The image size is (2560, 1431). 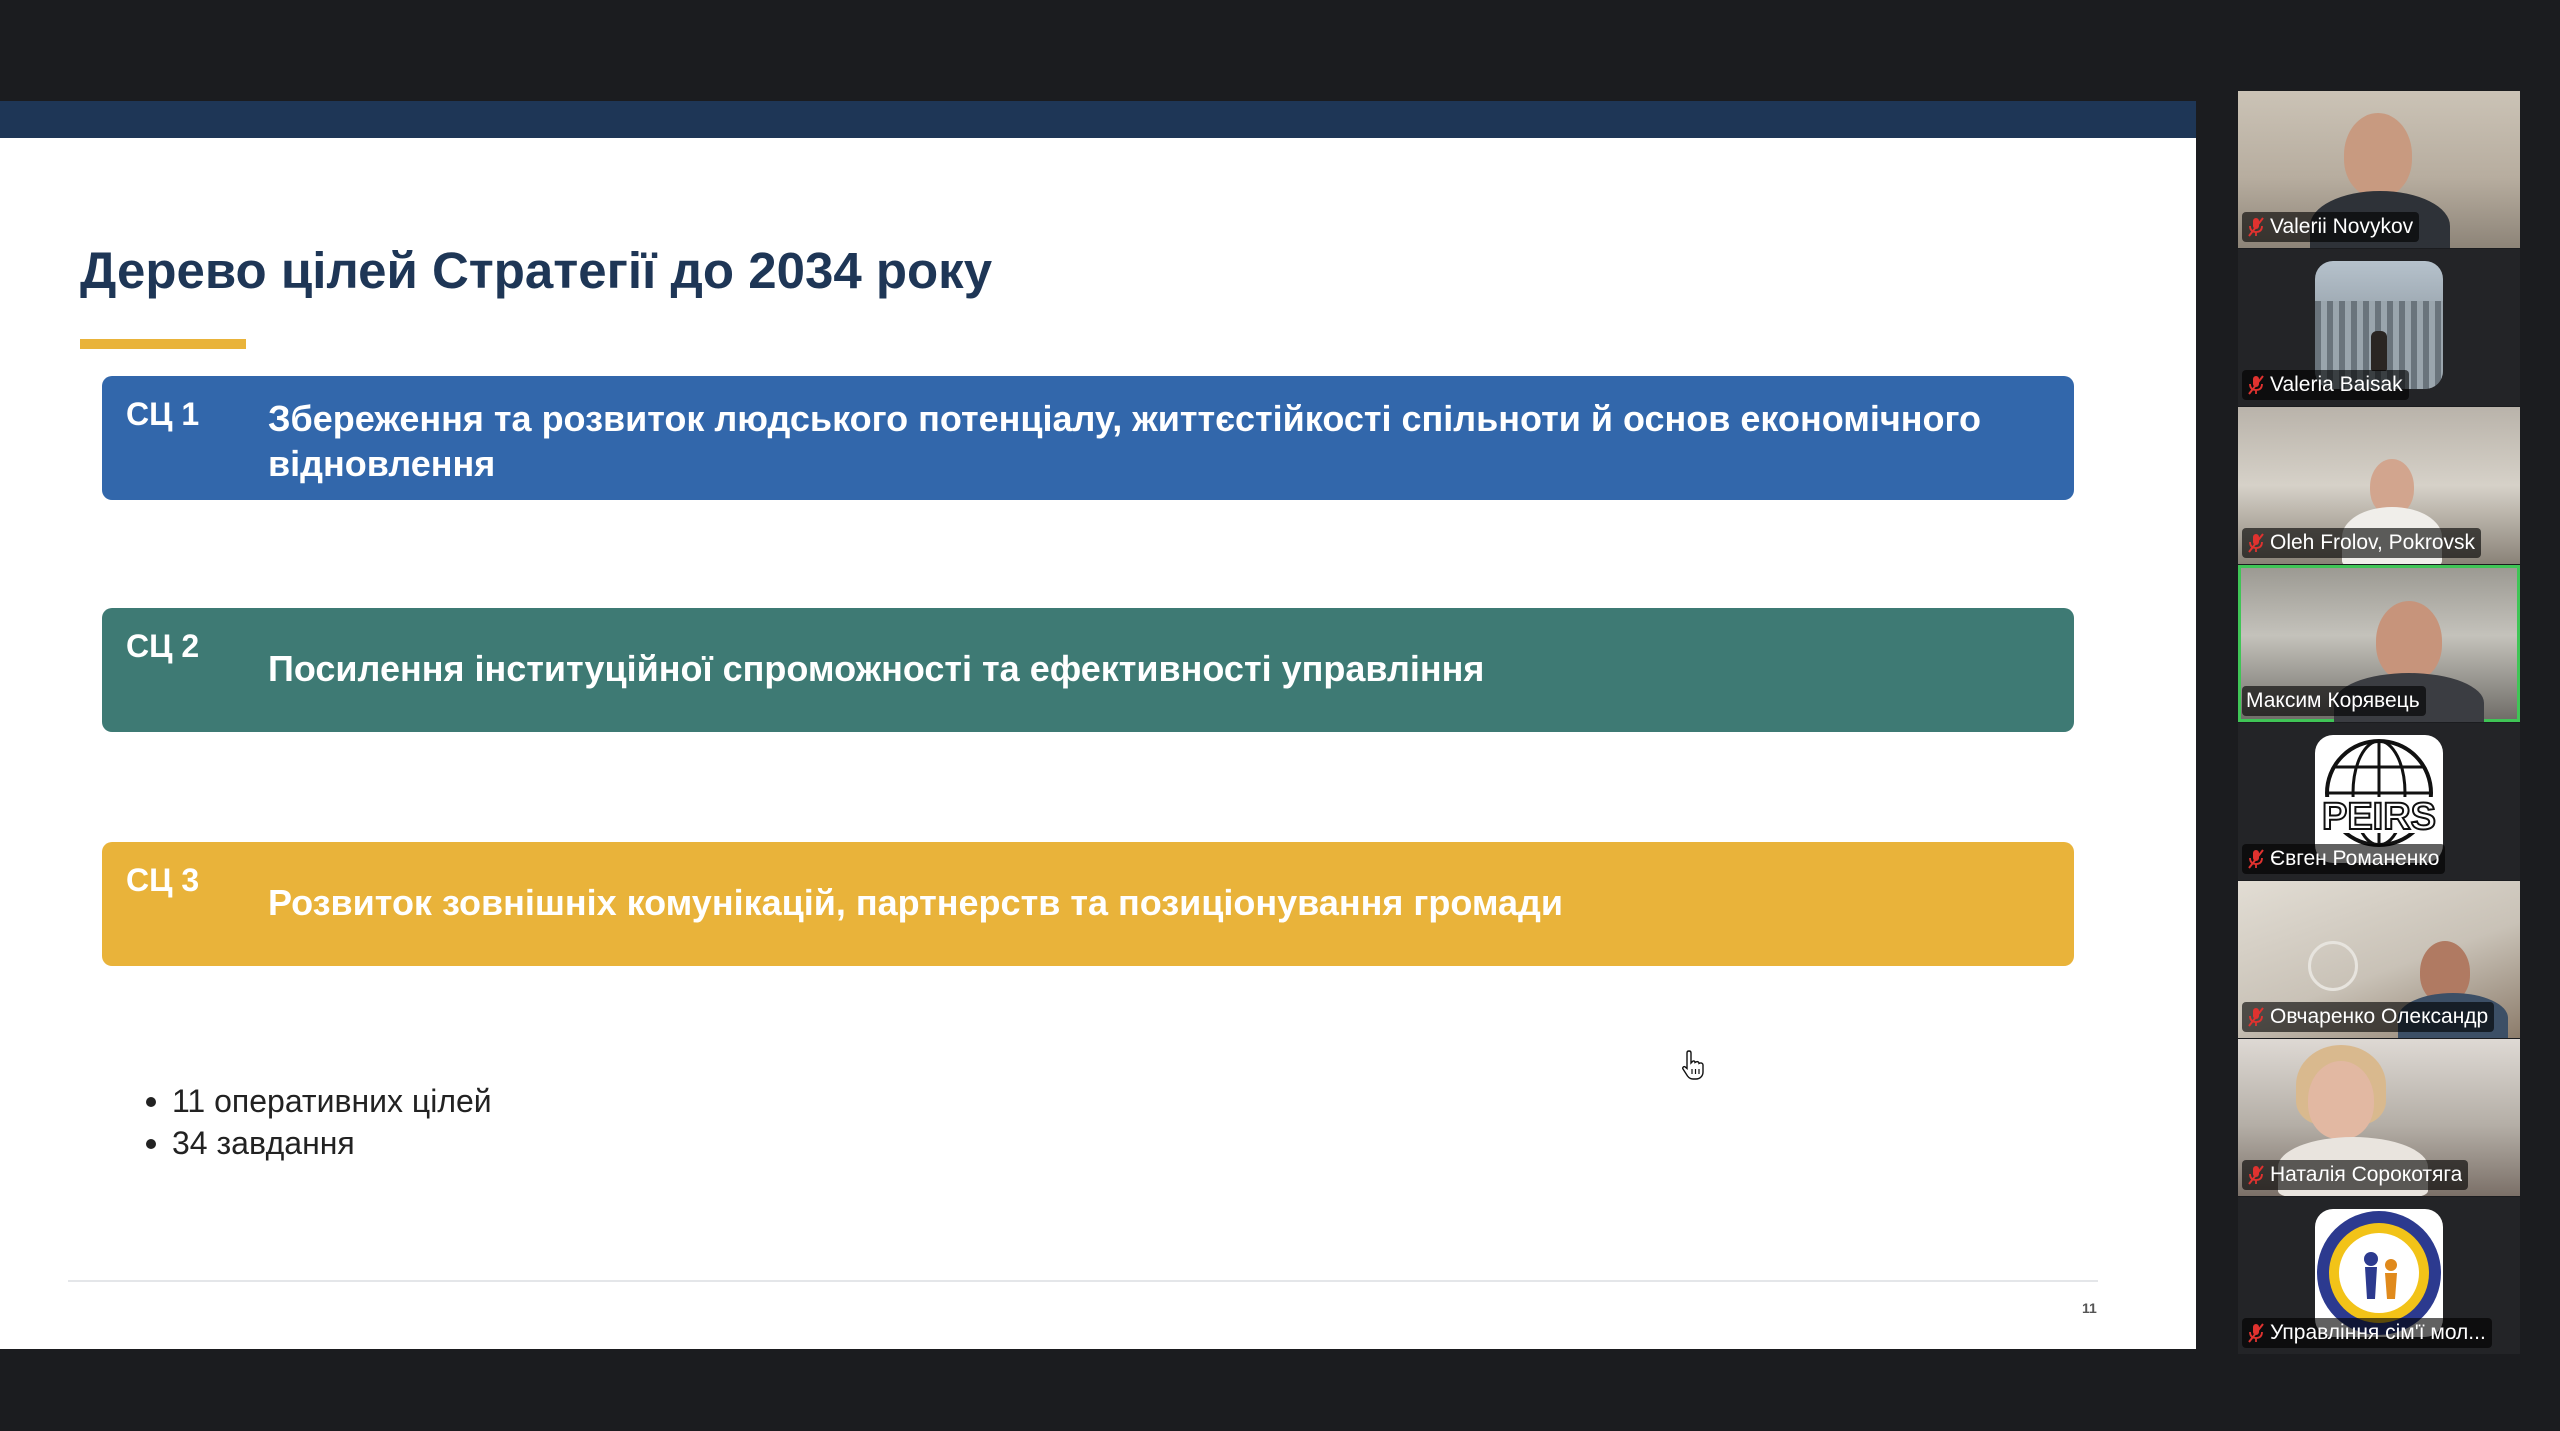 What do you see at coordinates (2333, 966) in the screenshot?
I see `wall-clock` at bounding box center [2333, 966].